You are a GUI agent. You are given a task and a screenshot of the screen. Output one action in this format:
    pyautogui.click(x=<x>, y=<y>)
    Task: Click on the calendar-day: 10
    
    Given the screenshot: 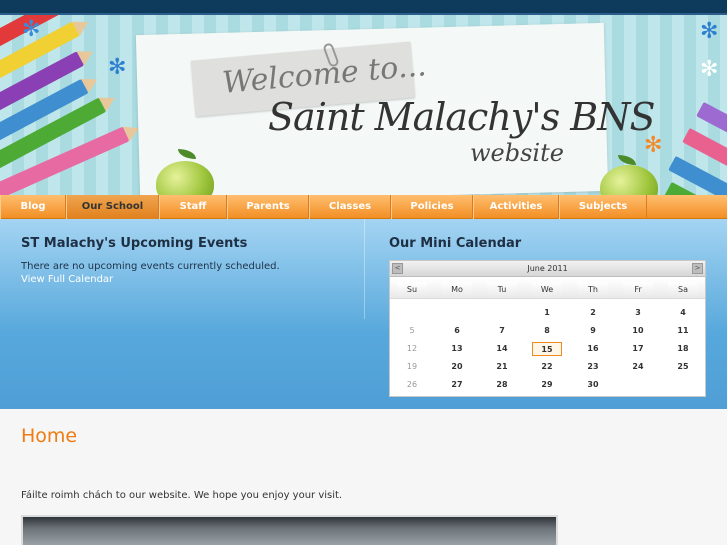 What is the action you would take?
    pyautogui.click(x=638, y=331)
    